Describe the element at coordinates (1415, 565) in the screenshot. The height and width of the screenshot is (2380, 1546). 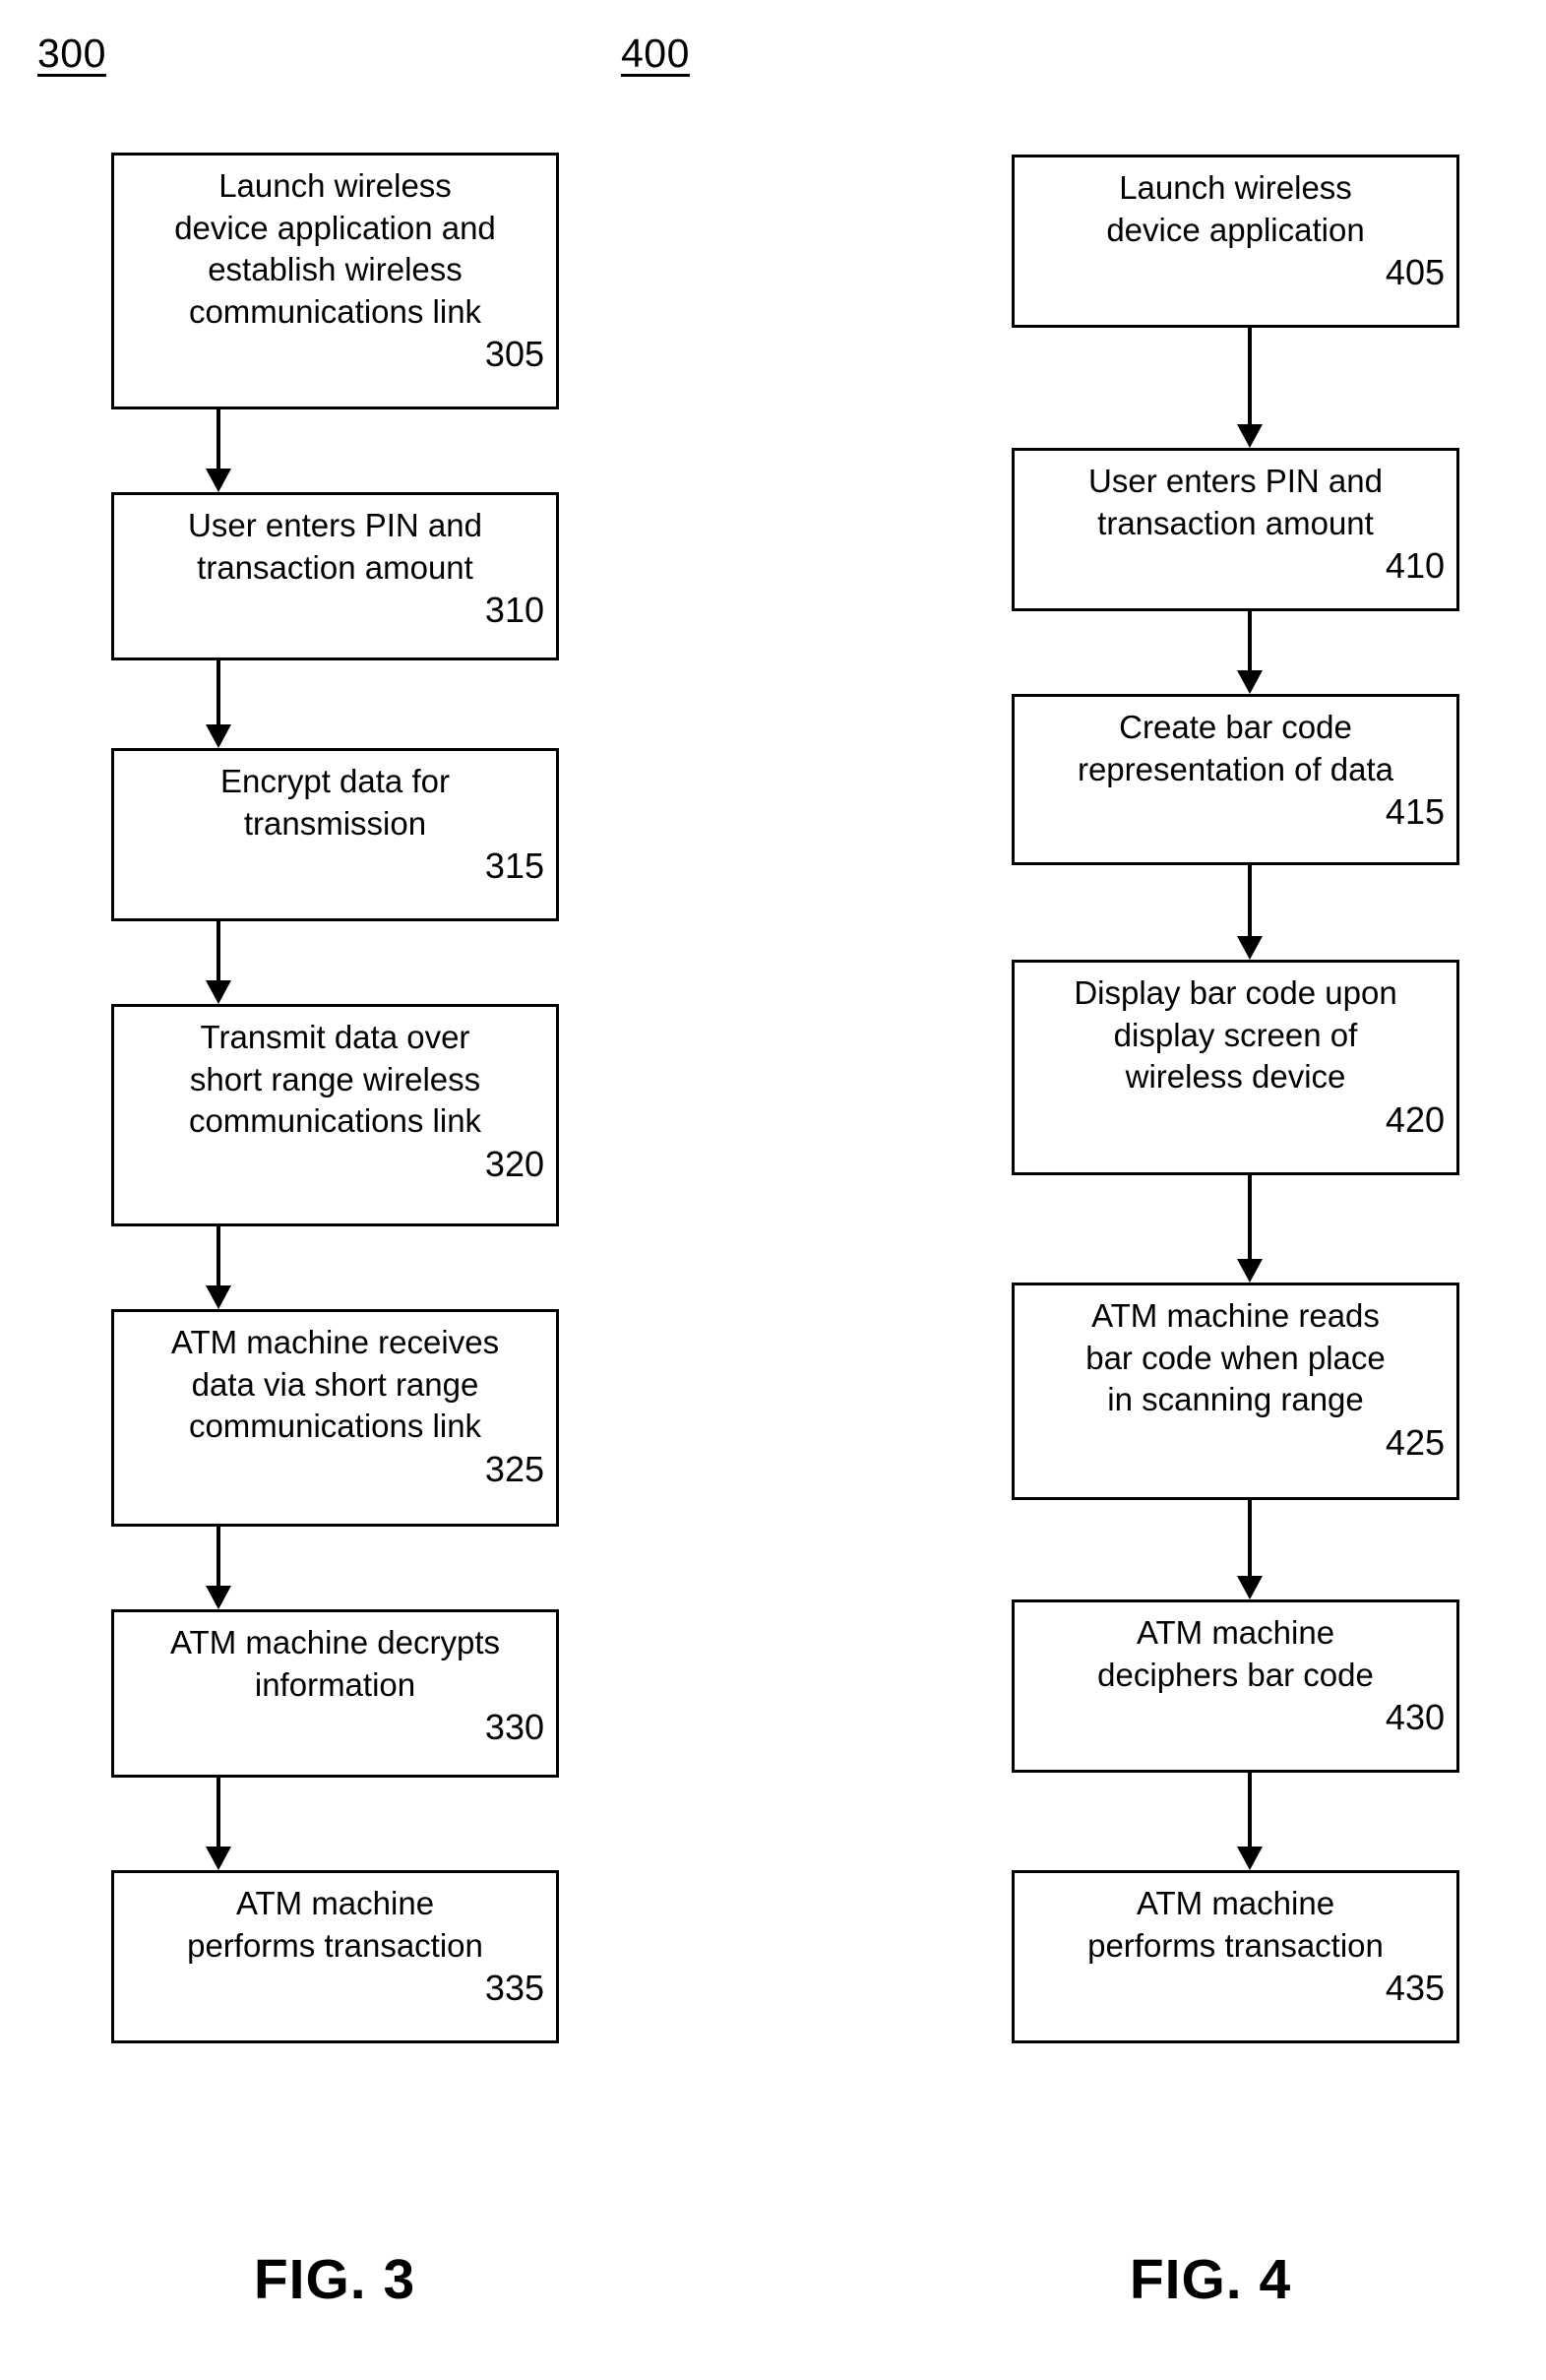
I see `flow-step-410-number: 410` at that location.